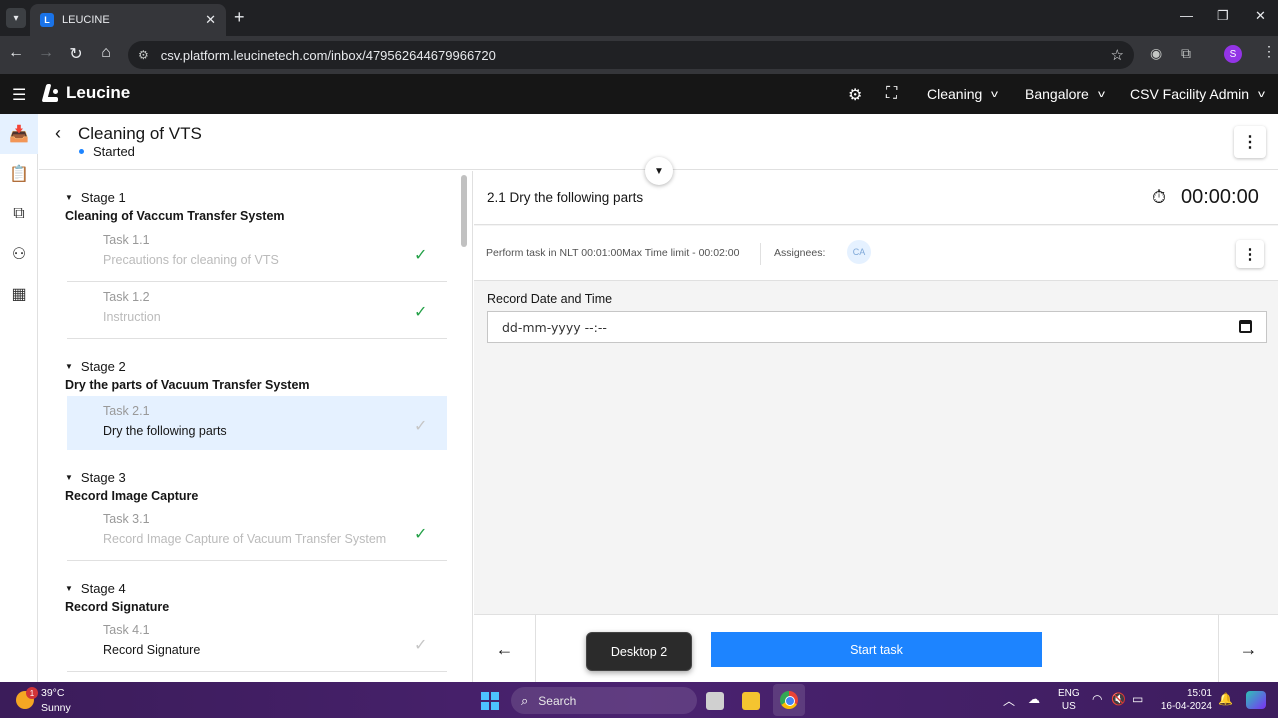 This screenshot has width=1278, height=718. Describe the element at coordinates (16, 18) in the screenshot. I see `tab-search-chevron-icon: ▾` at that location.